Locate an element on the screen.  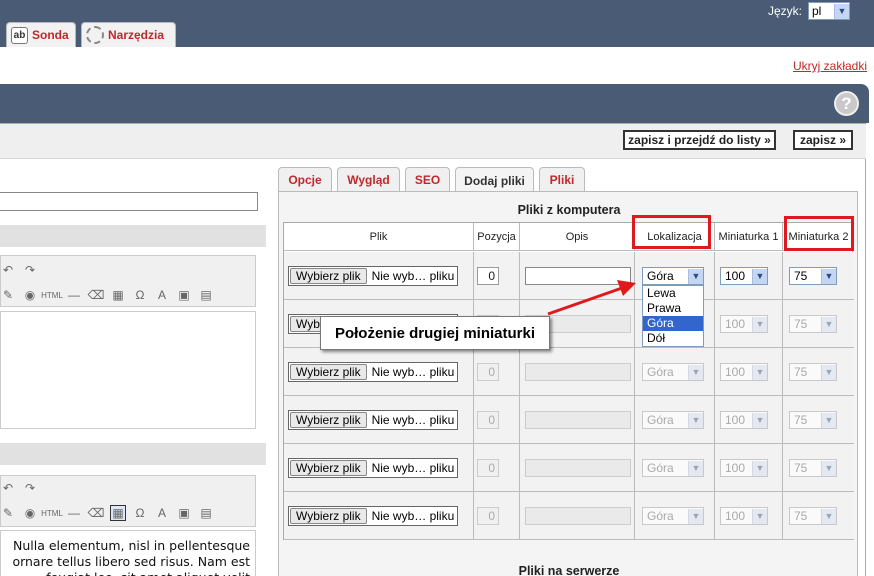
arrow-icon is located at coordinates (591, 298).